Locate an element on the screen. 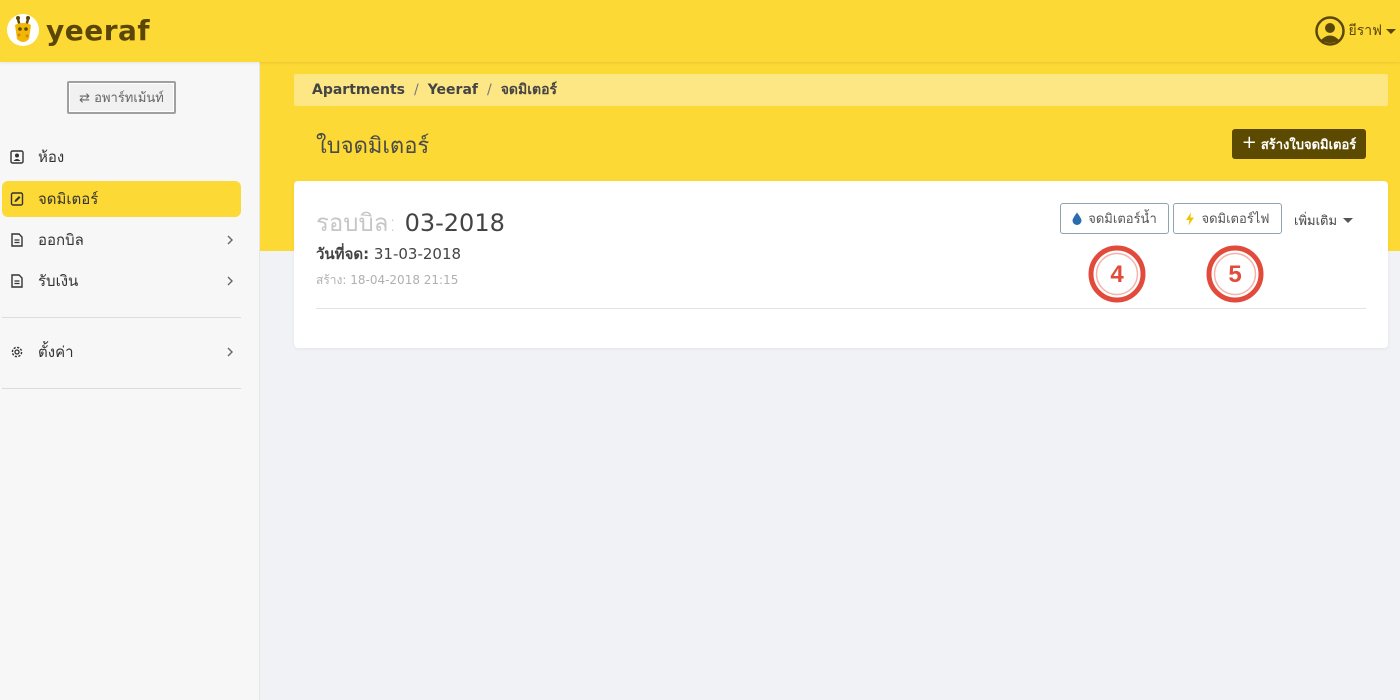 This screenshot has height=700, width=1400. marker-number: 5 is located at coordinates (1234, 274).